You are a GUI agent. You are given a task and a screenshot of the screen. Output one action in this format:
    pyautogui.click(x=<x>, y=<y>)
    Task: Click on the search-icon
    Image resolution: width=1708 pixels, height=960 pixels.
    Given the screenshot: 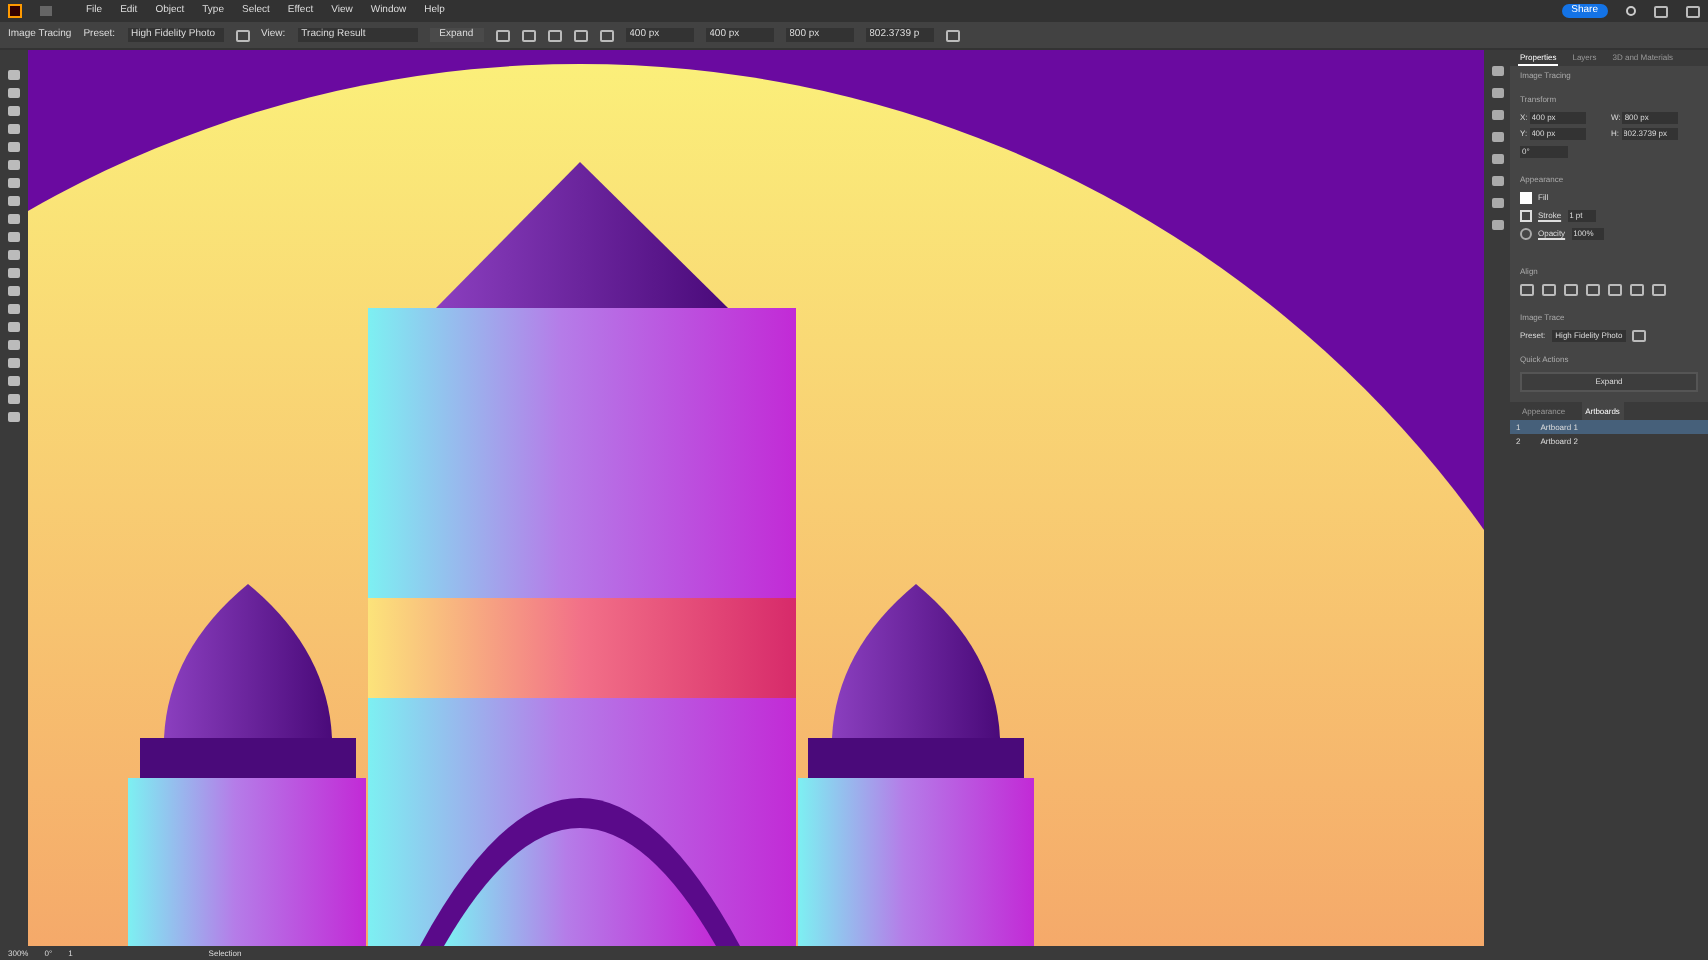 What is the action you would take?
    pyautogui.click(x=1631, y=11)
    